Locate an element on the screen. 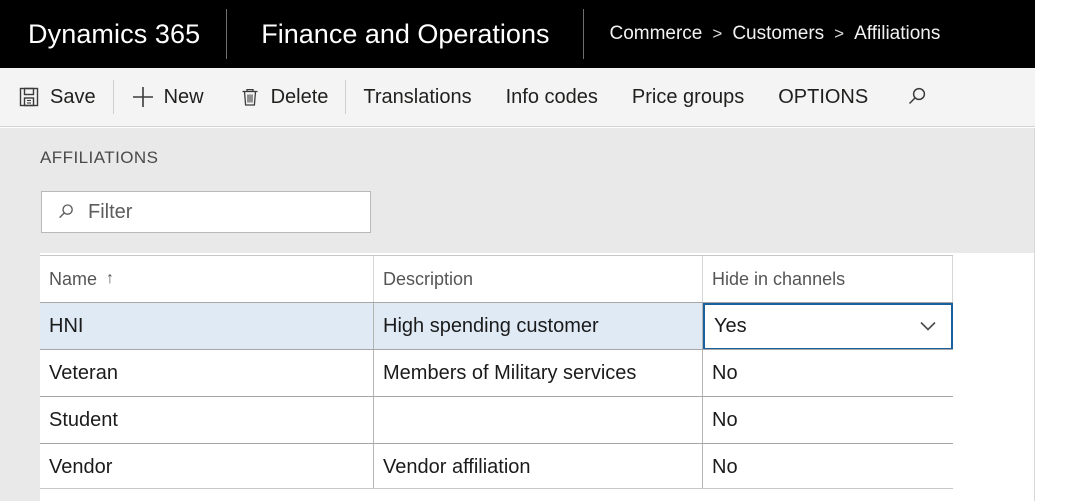 The width and height of the screenshot is (1066, 501). grid-header-row: Name ↑ Description Hide in channels is located at coordinates (496, 279).